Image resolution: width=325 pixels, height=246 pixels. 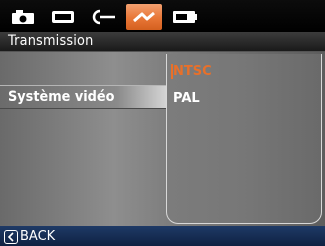 I want to click on tab-bar, so click(x=162, y=16).